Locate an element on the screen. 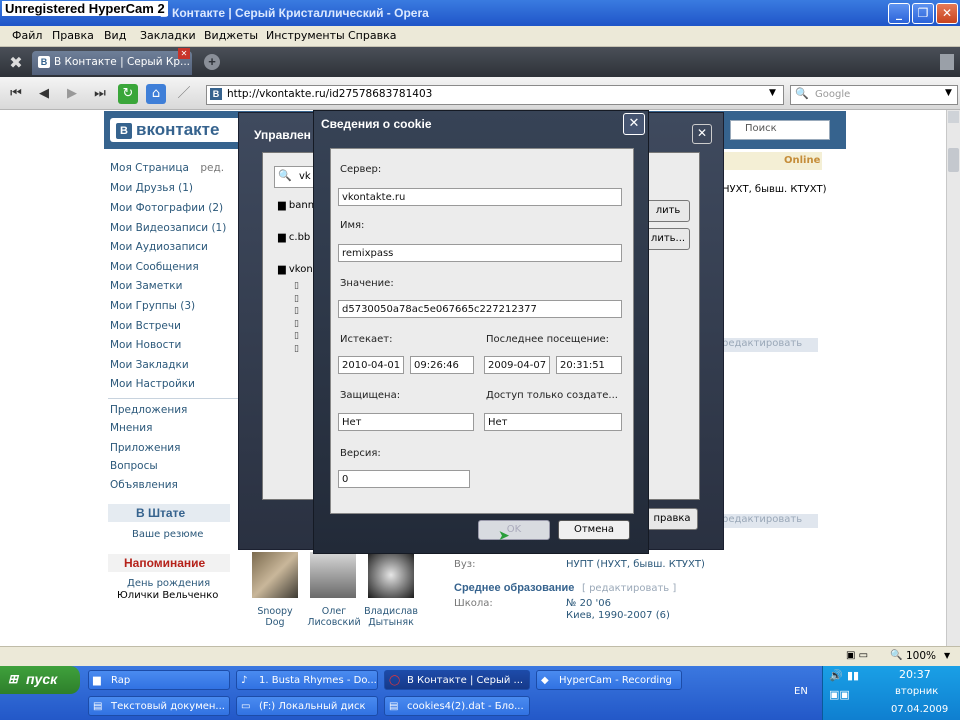  sidebar-item-photos: Мои Фотографии (2) is located at coordinates (166, 208).